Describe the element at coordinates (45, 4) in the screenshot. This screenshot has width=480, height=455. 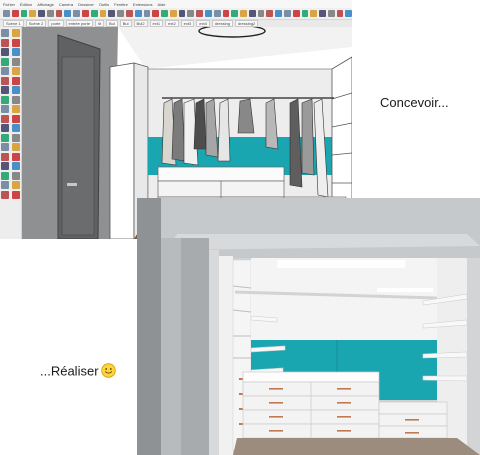
I see `menu-item: Affichage` at that location.